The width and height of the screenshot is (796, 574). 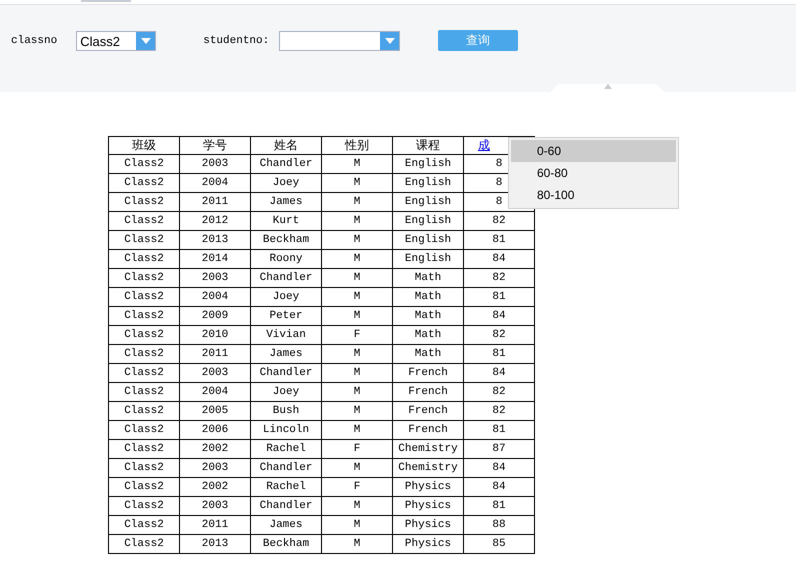 What do you see at coordinates (116, 40) in the screenshot?
I see `classno-select: Class2` at bounding box center [116, 40].